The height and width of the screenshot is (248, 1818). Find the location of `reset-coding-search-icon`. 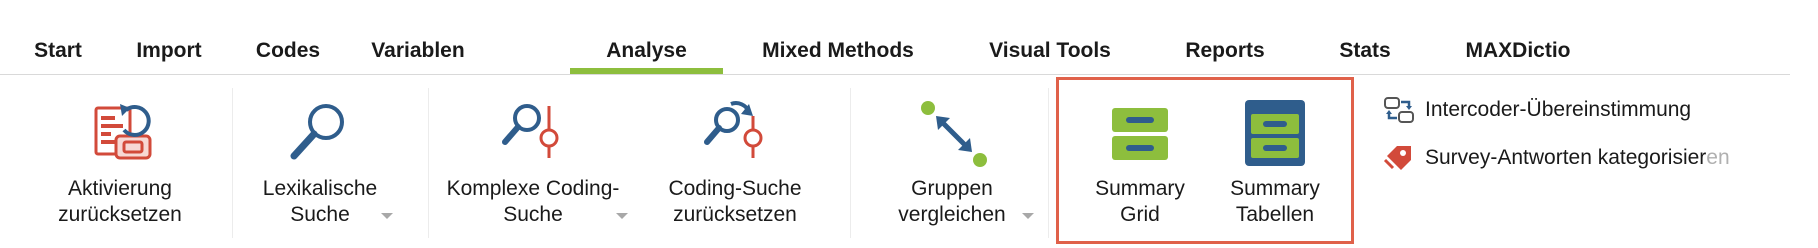

reset-coding-search-icon is located at coordinates (735, 132).